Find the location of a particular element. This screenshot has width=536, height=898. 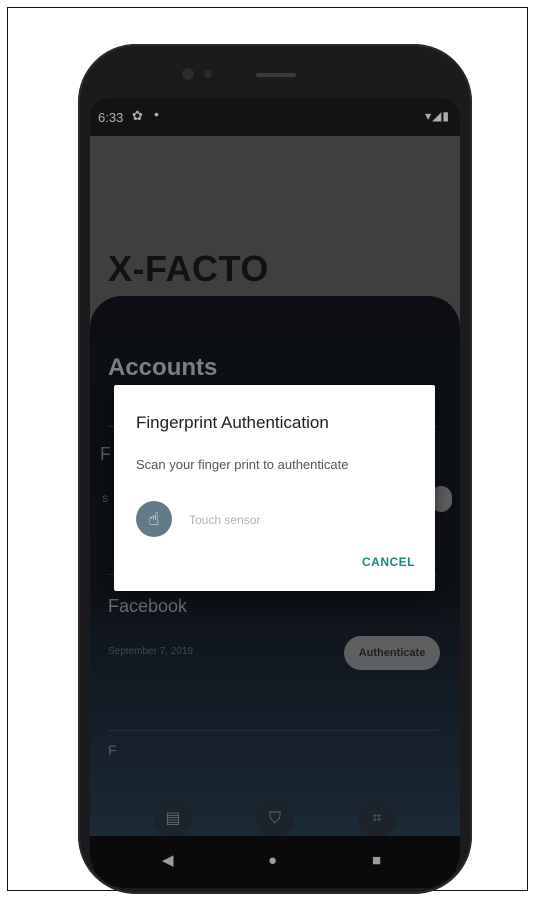

proximity-sensor is located at coordinates (208, 74).